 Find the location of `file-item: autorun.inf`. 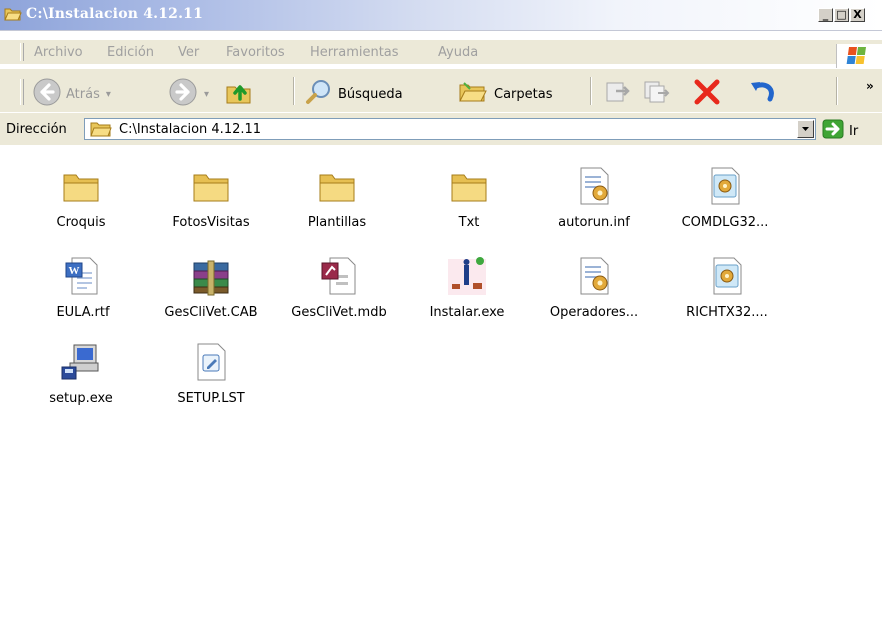

file-item: autorun.inf is located at coordinates (594, 197).